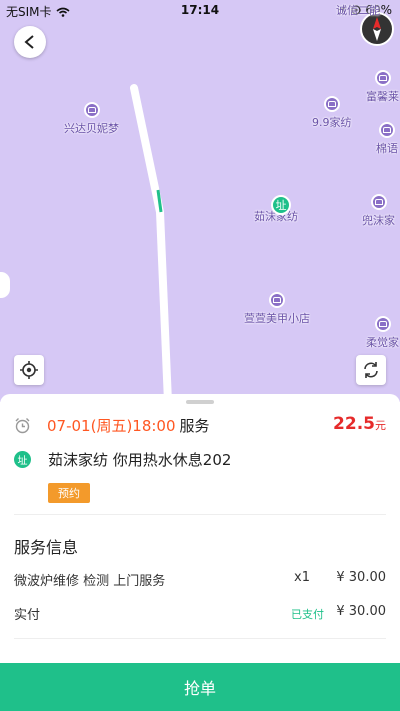  What do you see at coordinates (361, 611) in the screenshot?
I see `paid-amount: ¥ 30.00` at bounding box center [361, 611].